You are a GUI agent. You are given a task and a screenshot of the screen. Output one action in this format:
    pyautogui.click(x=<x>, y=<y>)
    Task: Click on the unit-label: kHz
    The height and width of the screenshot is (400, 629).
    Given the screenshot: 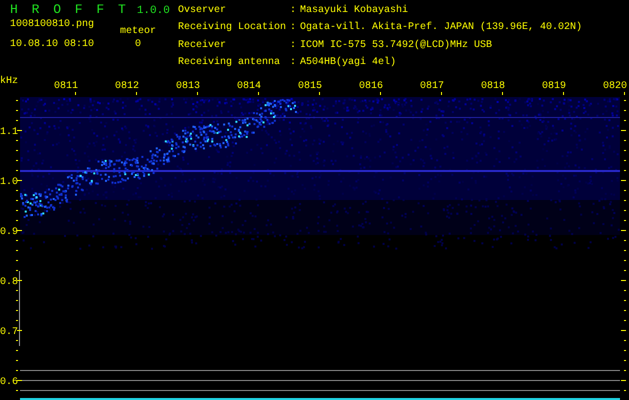 What is the action you would take?
    pyautogui.click(x=9, y=81)
    